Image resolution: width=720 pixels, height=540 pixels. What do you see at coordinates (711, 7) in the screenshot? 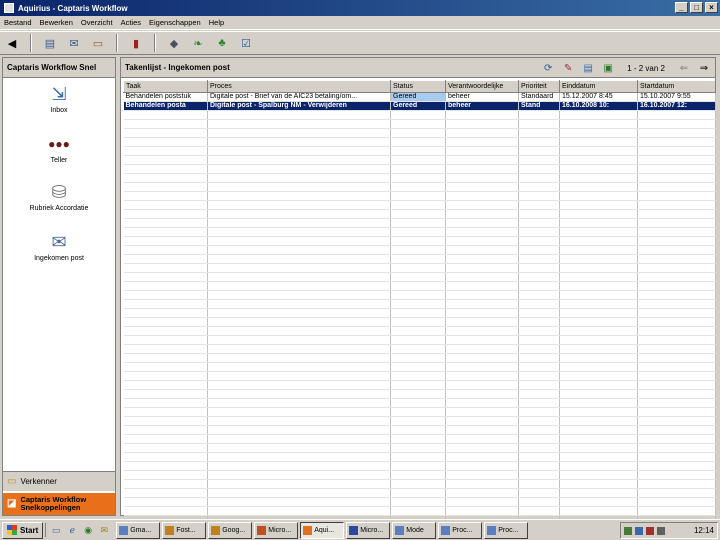
I see `close-button: ×` at bounding box center [711, 7].